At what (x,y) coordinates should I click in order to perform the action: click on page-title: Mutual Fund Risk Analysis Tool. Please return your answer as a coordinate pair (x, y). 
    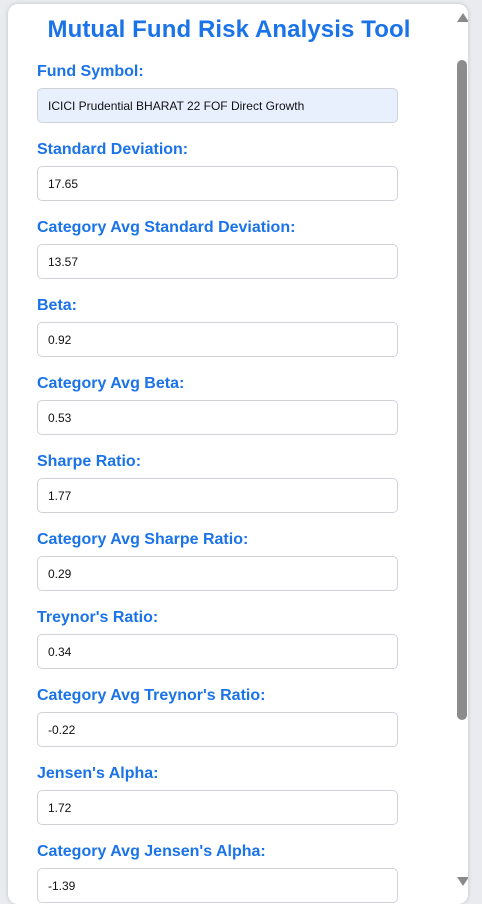
    Looking at the image, I should click on (229, 29).